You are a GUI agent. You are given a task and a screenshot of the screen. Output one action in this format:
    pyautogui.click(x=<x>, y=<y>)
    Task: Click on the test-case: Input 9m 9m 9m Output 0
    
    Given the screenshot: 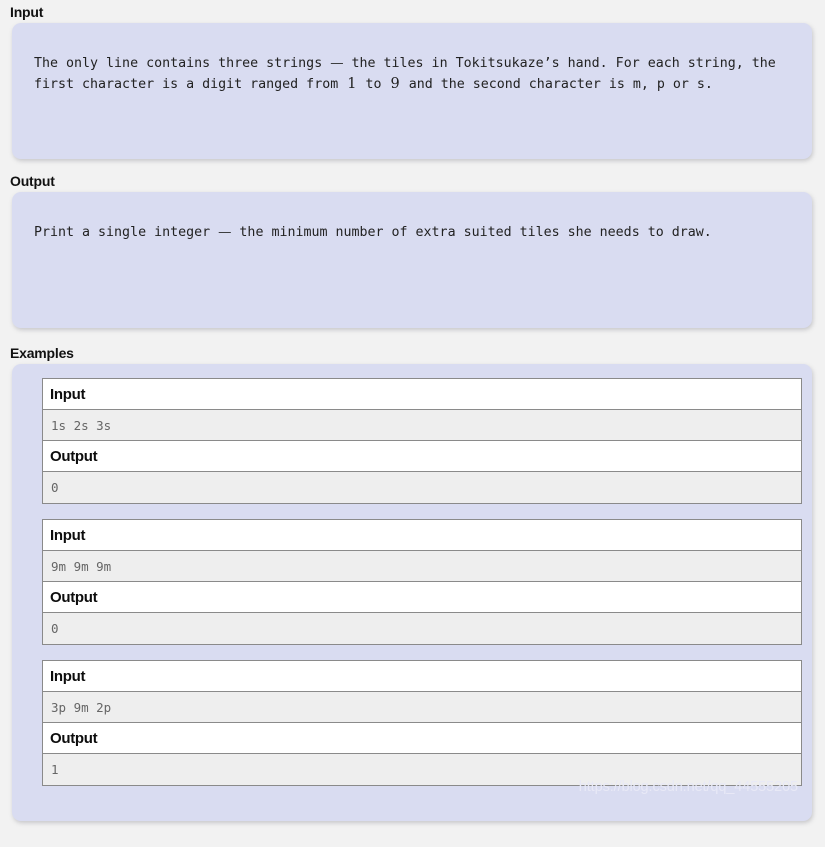 What is the action you would take?
    pyautogui.click(x=422, y=582)
    